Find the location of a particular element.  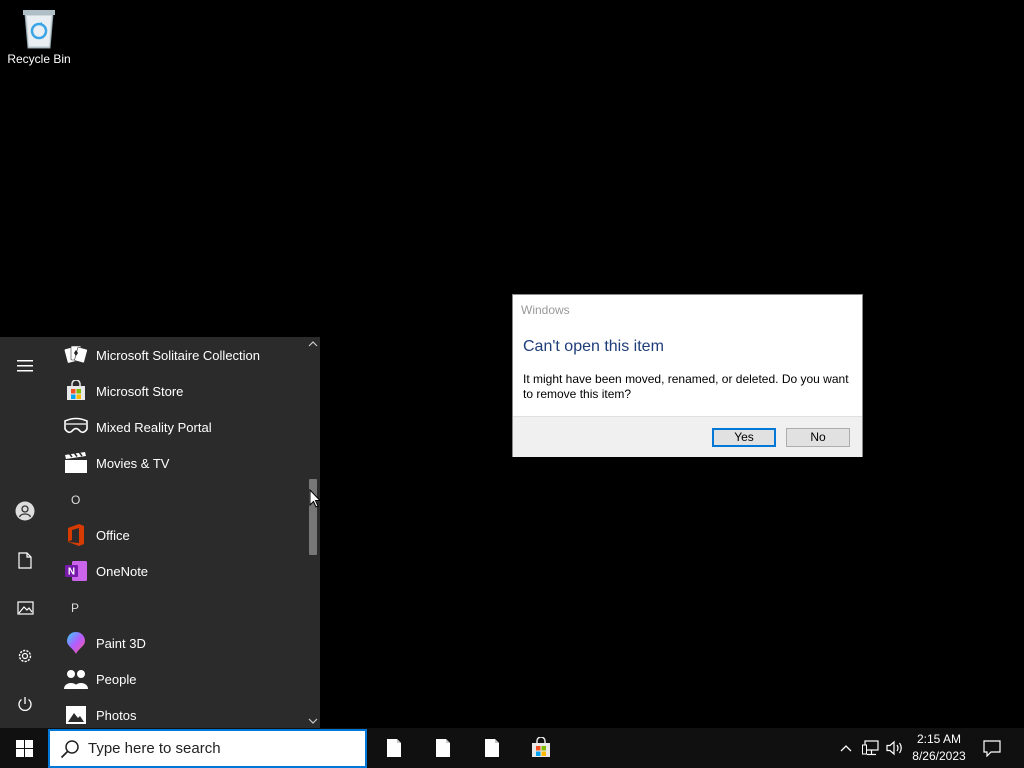

user-icon is located at coordinates (25, 511).